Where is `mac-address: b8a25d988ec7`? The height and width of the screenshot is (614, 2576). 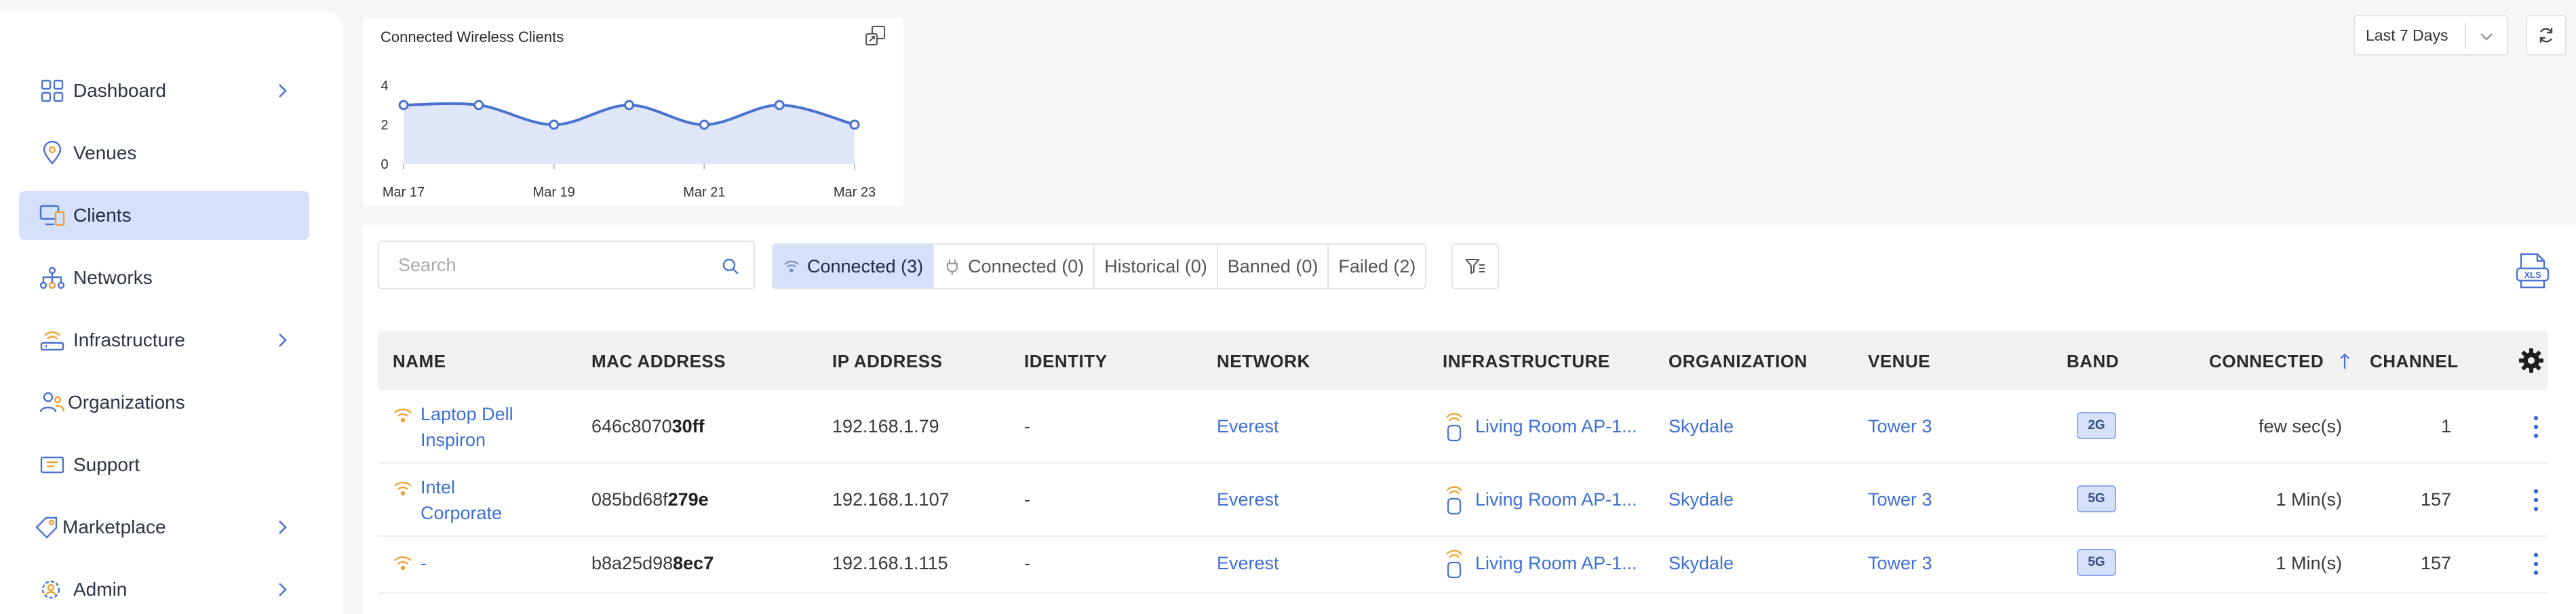 mac-address: b8a25d988ec7 is located at coordinates (652, 563).